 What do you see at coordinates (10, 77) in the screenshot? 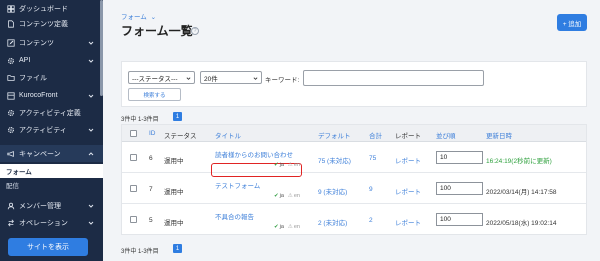
I see `folder-icon` at bounding box center [10, 77].